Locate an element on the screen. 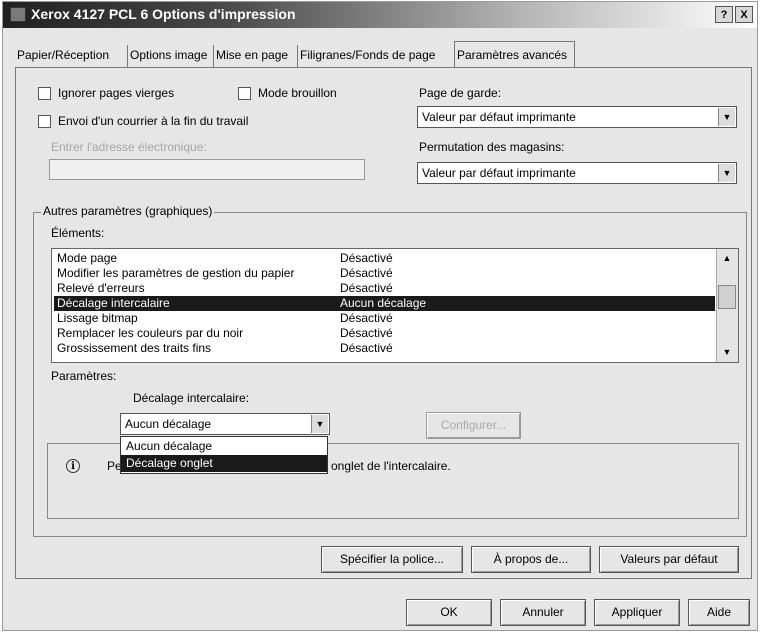 Image resolution: width=762 pixels, height=632 pixels. list-item-name: Mode page is located at coordinates (87, 258).